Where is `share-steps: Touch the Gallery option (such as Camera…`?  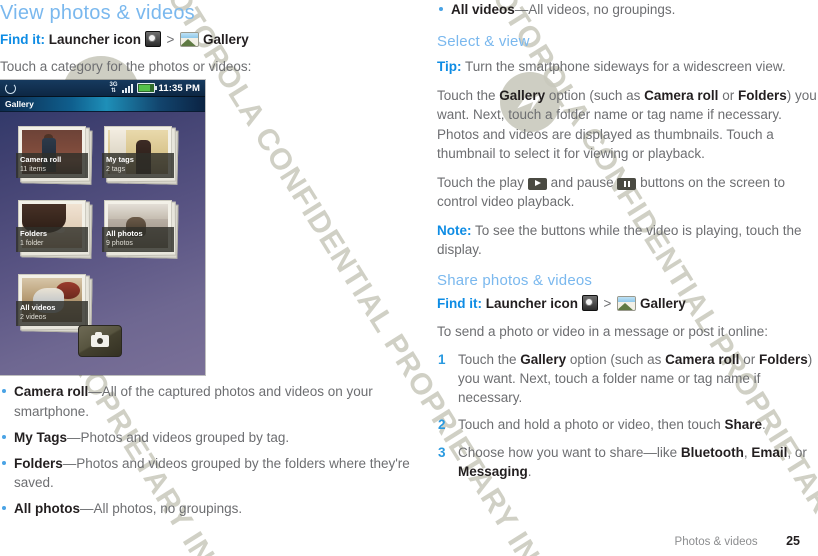 share-steps: Touch the Gallery option (such as Camera… is located at coordinates (627, 415).